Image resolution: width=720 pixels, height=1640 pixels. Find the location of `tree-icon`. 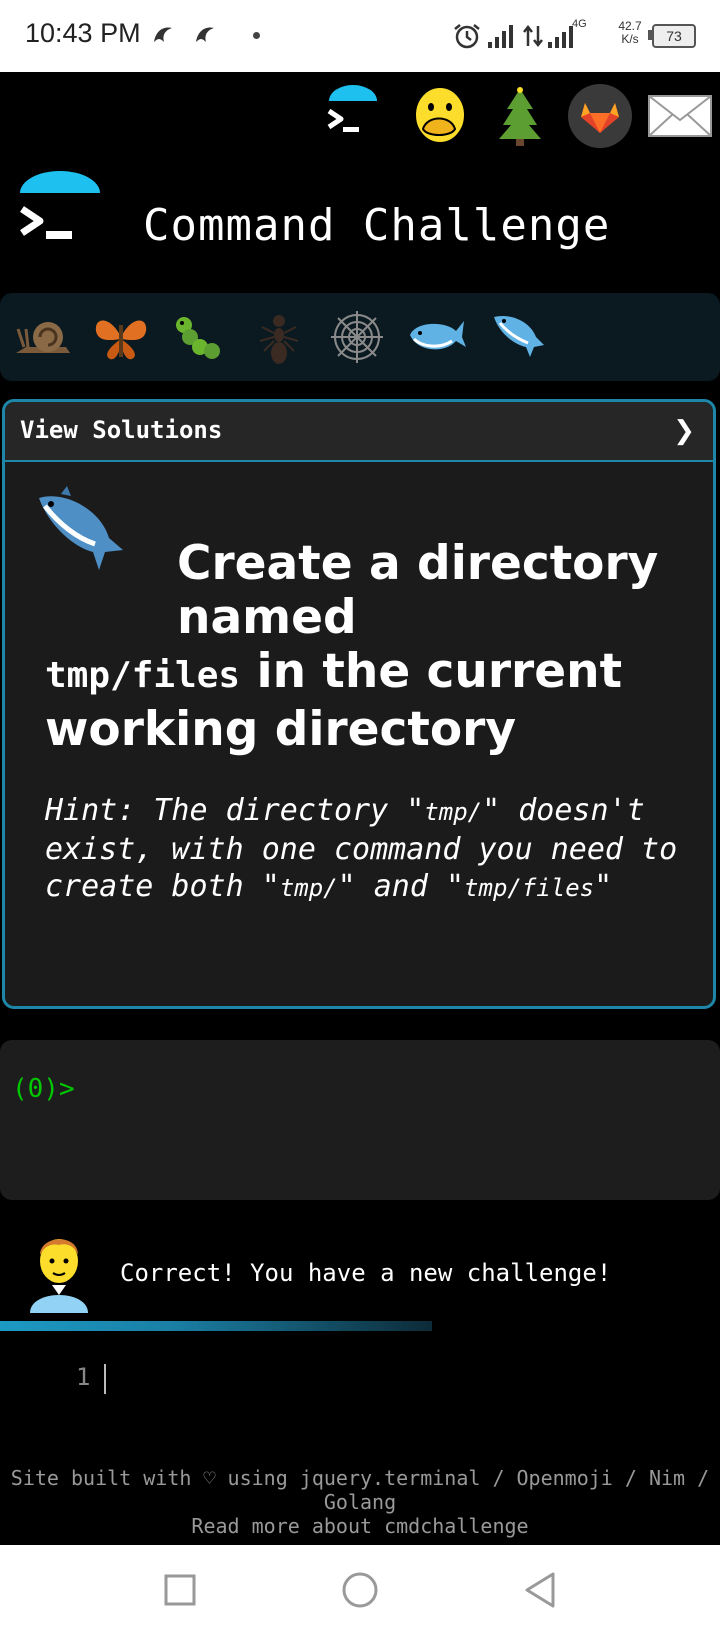

tree-icon is located at coordinates (520, 116).